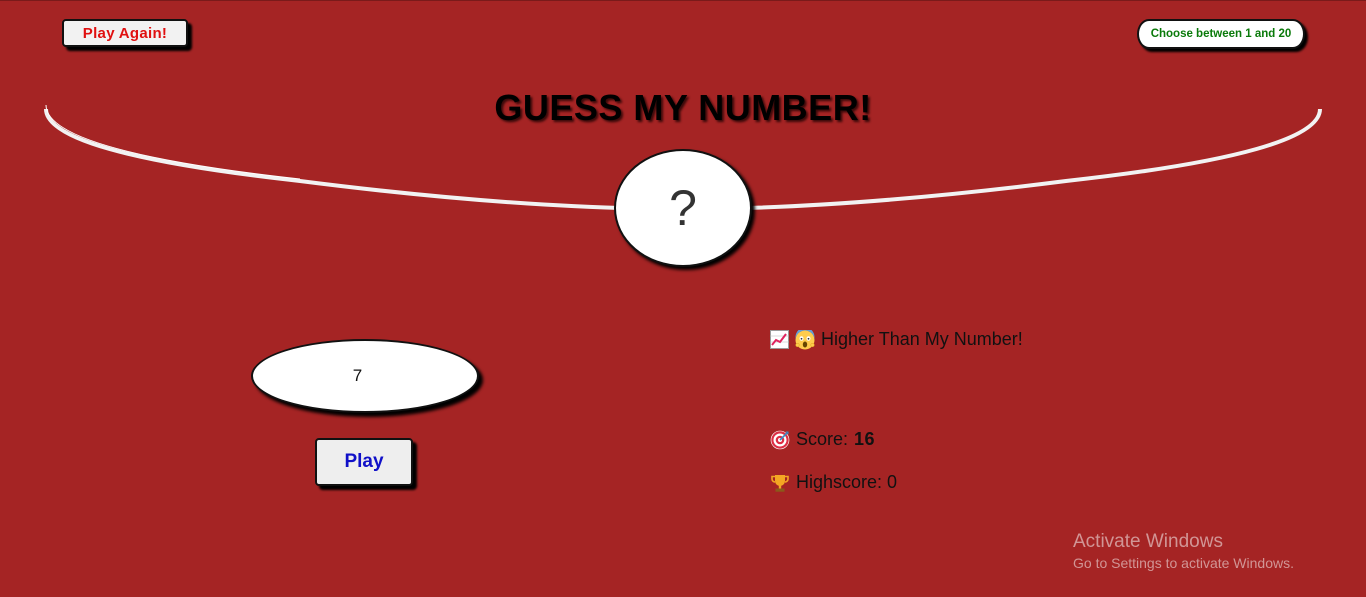 The image size is (1366, 597). I want to click on guess-message-text: Higher Than My Number!, so click(922, 339).